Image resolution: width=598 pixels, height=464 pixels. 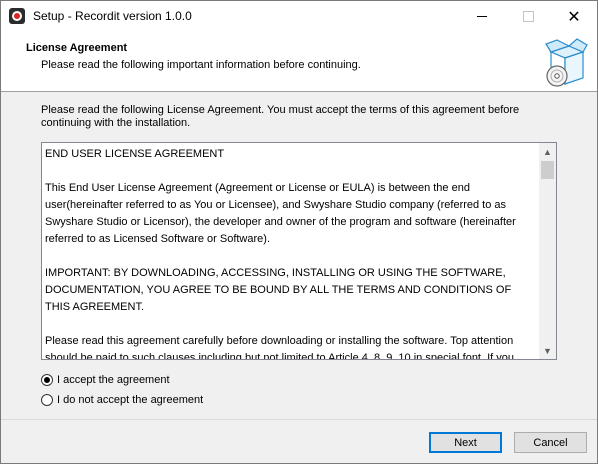 I want to click on minimize-button, so click(x=482, y=16).